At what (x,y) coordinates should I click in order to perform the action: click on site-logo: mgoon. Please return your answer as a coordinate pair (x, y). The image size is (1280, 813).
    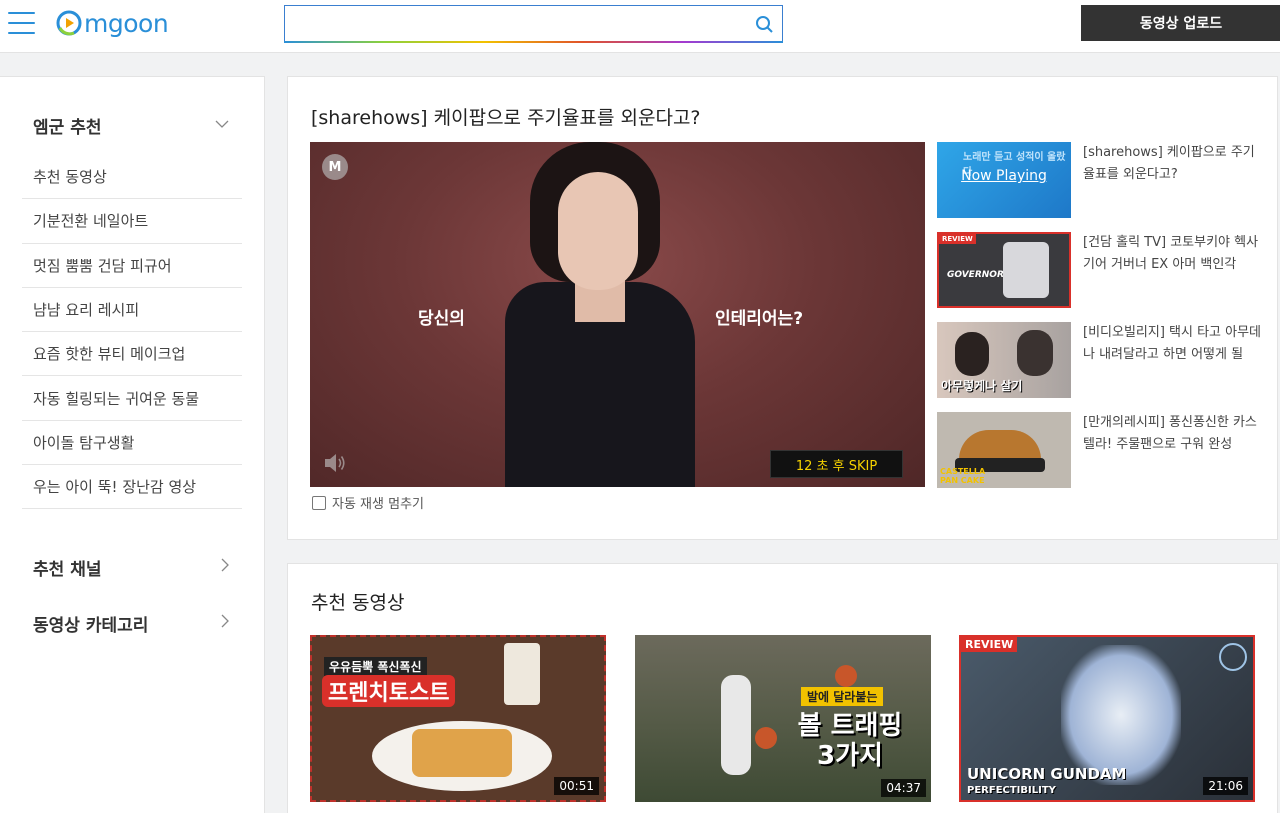
    Looking at the image, I should click on (112, 23).